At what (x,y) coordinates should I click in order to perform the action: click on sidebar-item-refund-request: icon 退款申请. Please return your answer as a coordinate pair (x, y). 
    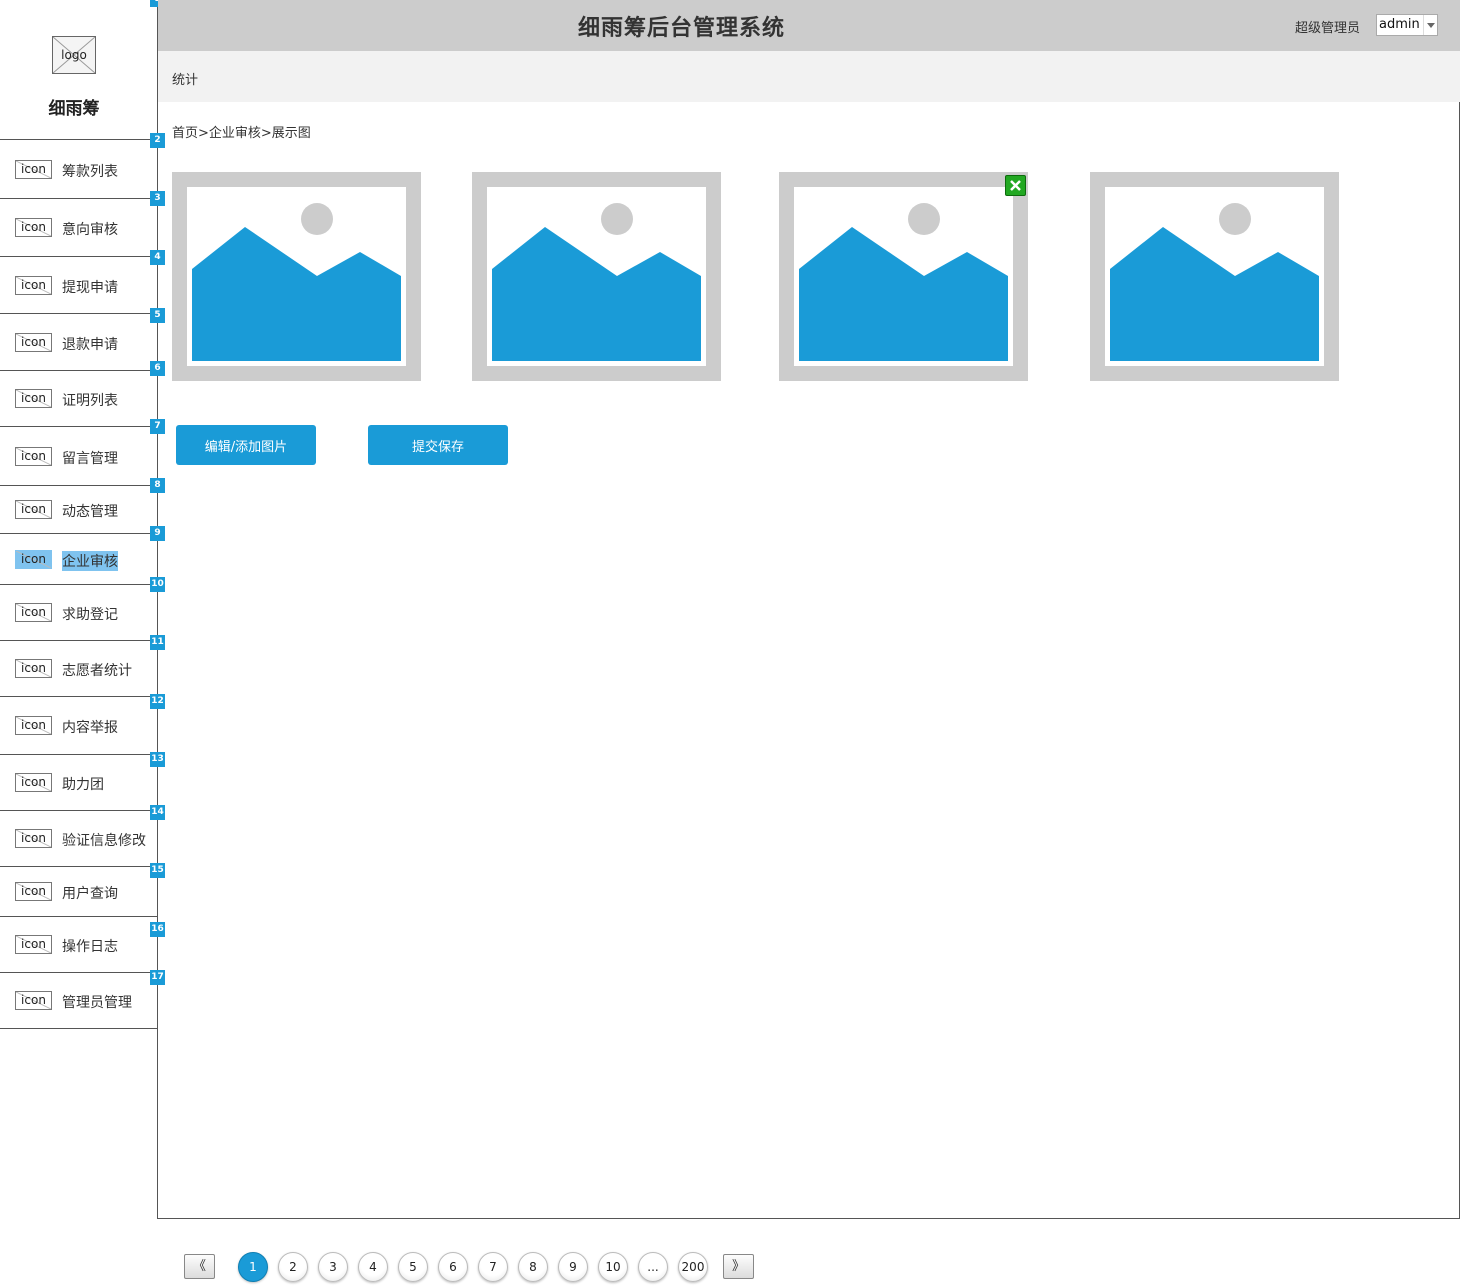
    Looking at the image, I should click on (78, 342).